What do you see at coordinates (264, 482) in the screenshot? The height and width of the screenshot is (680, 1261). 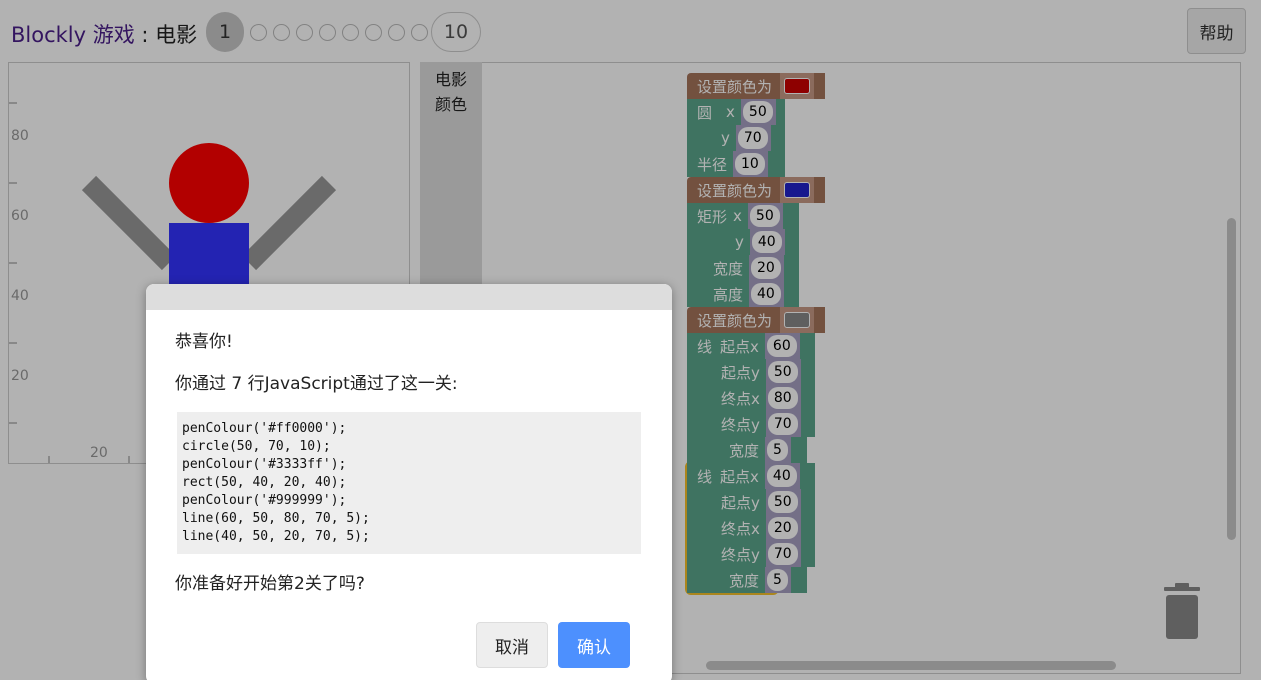 I see `code-line: rect(50, 40, 20, 40);` at bounding box center [264, 482].